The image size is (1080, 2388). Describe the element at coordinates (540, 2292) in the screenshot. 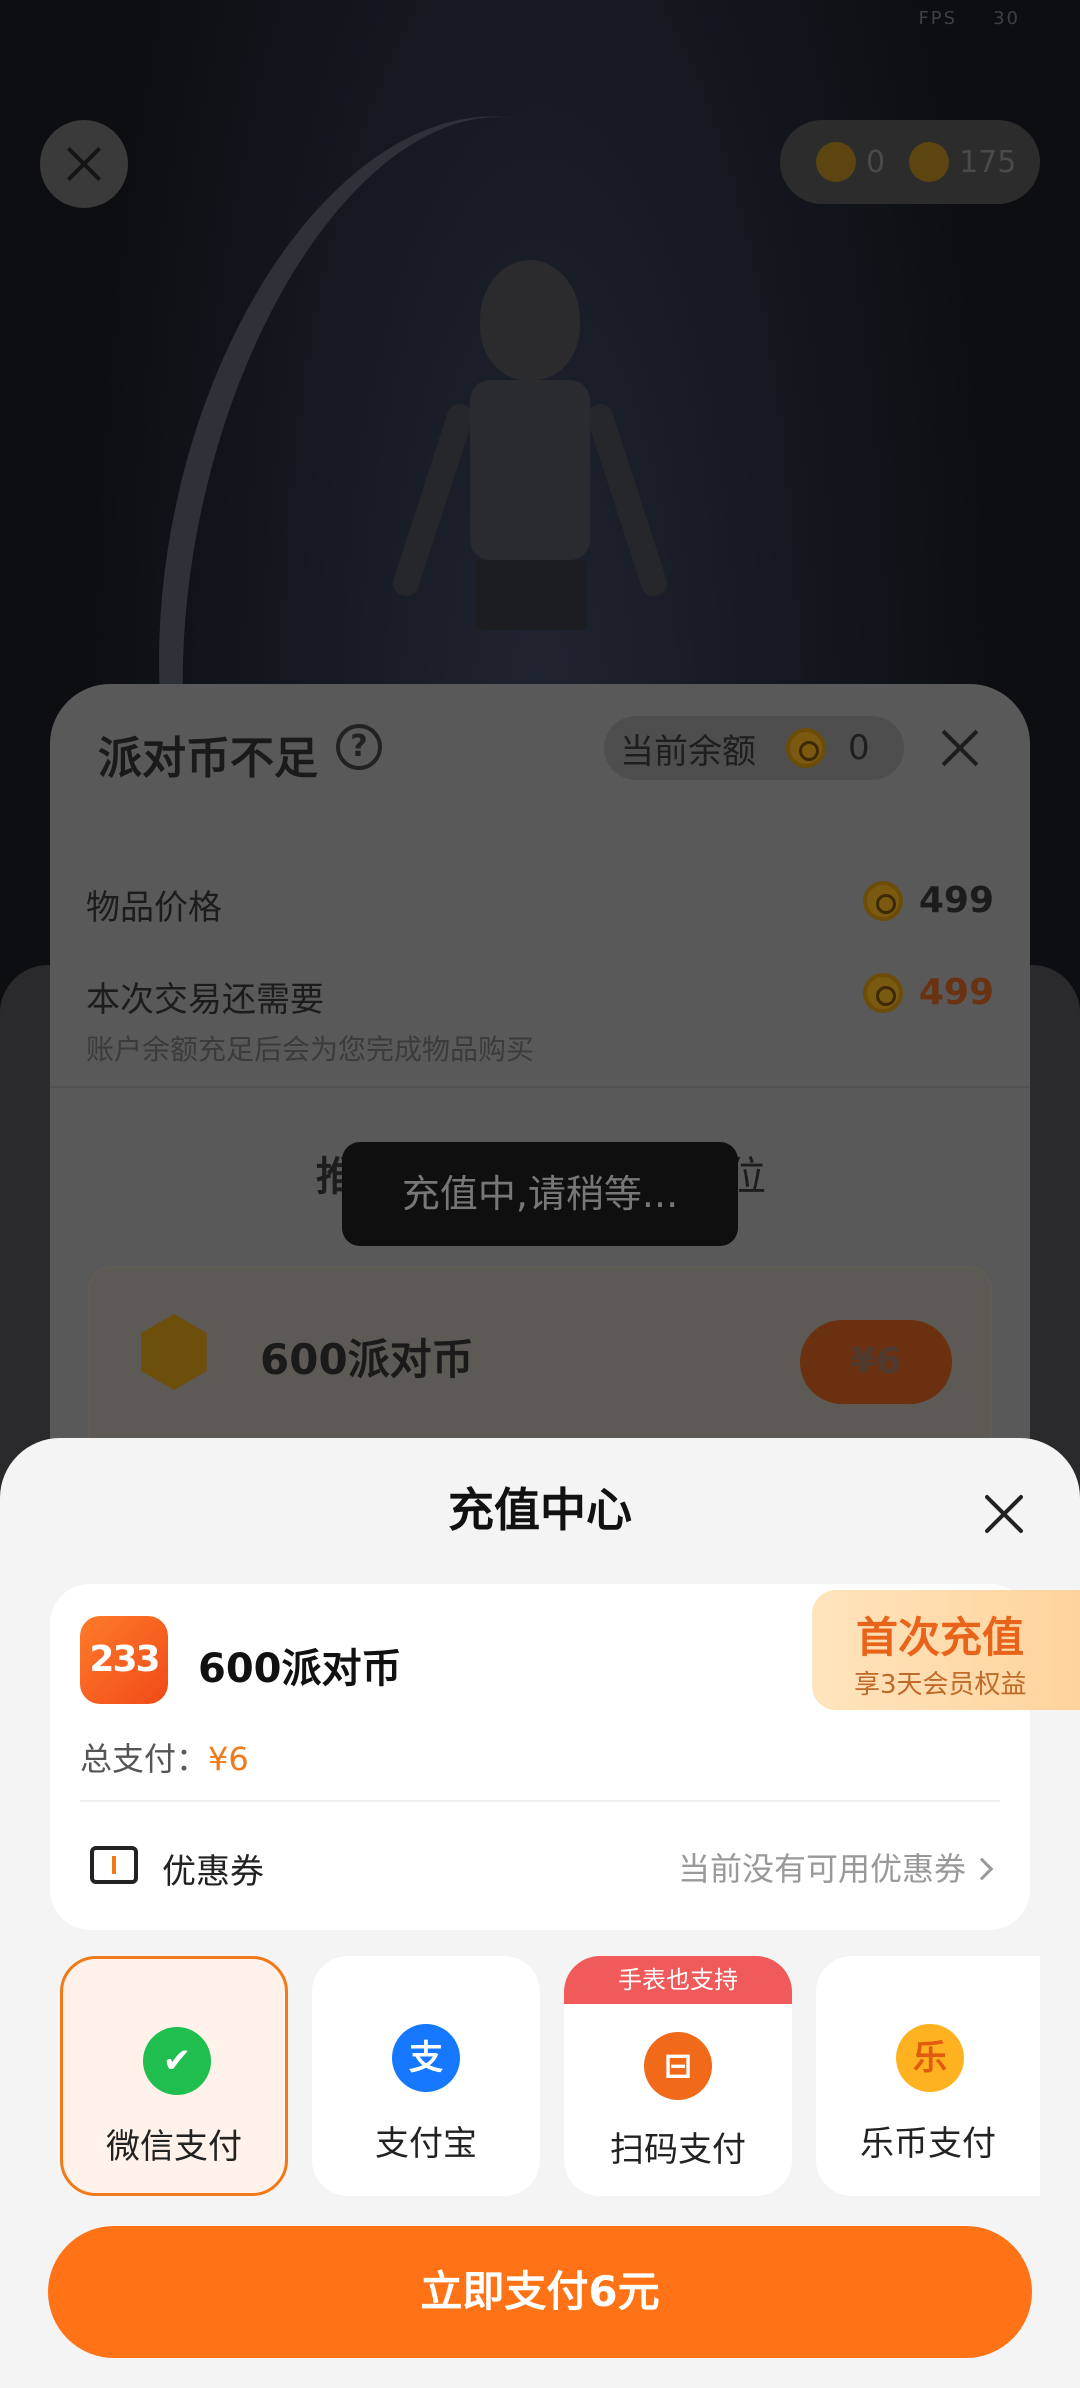

I see `pay-now-button: 立即支付6元` at that location.